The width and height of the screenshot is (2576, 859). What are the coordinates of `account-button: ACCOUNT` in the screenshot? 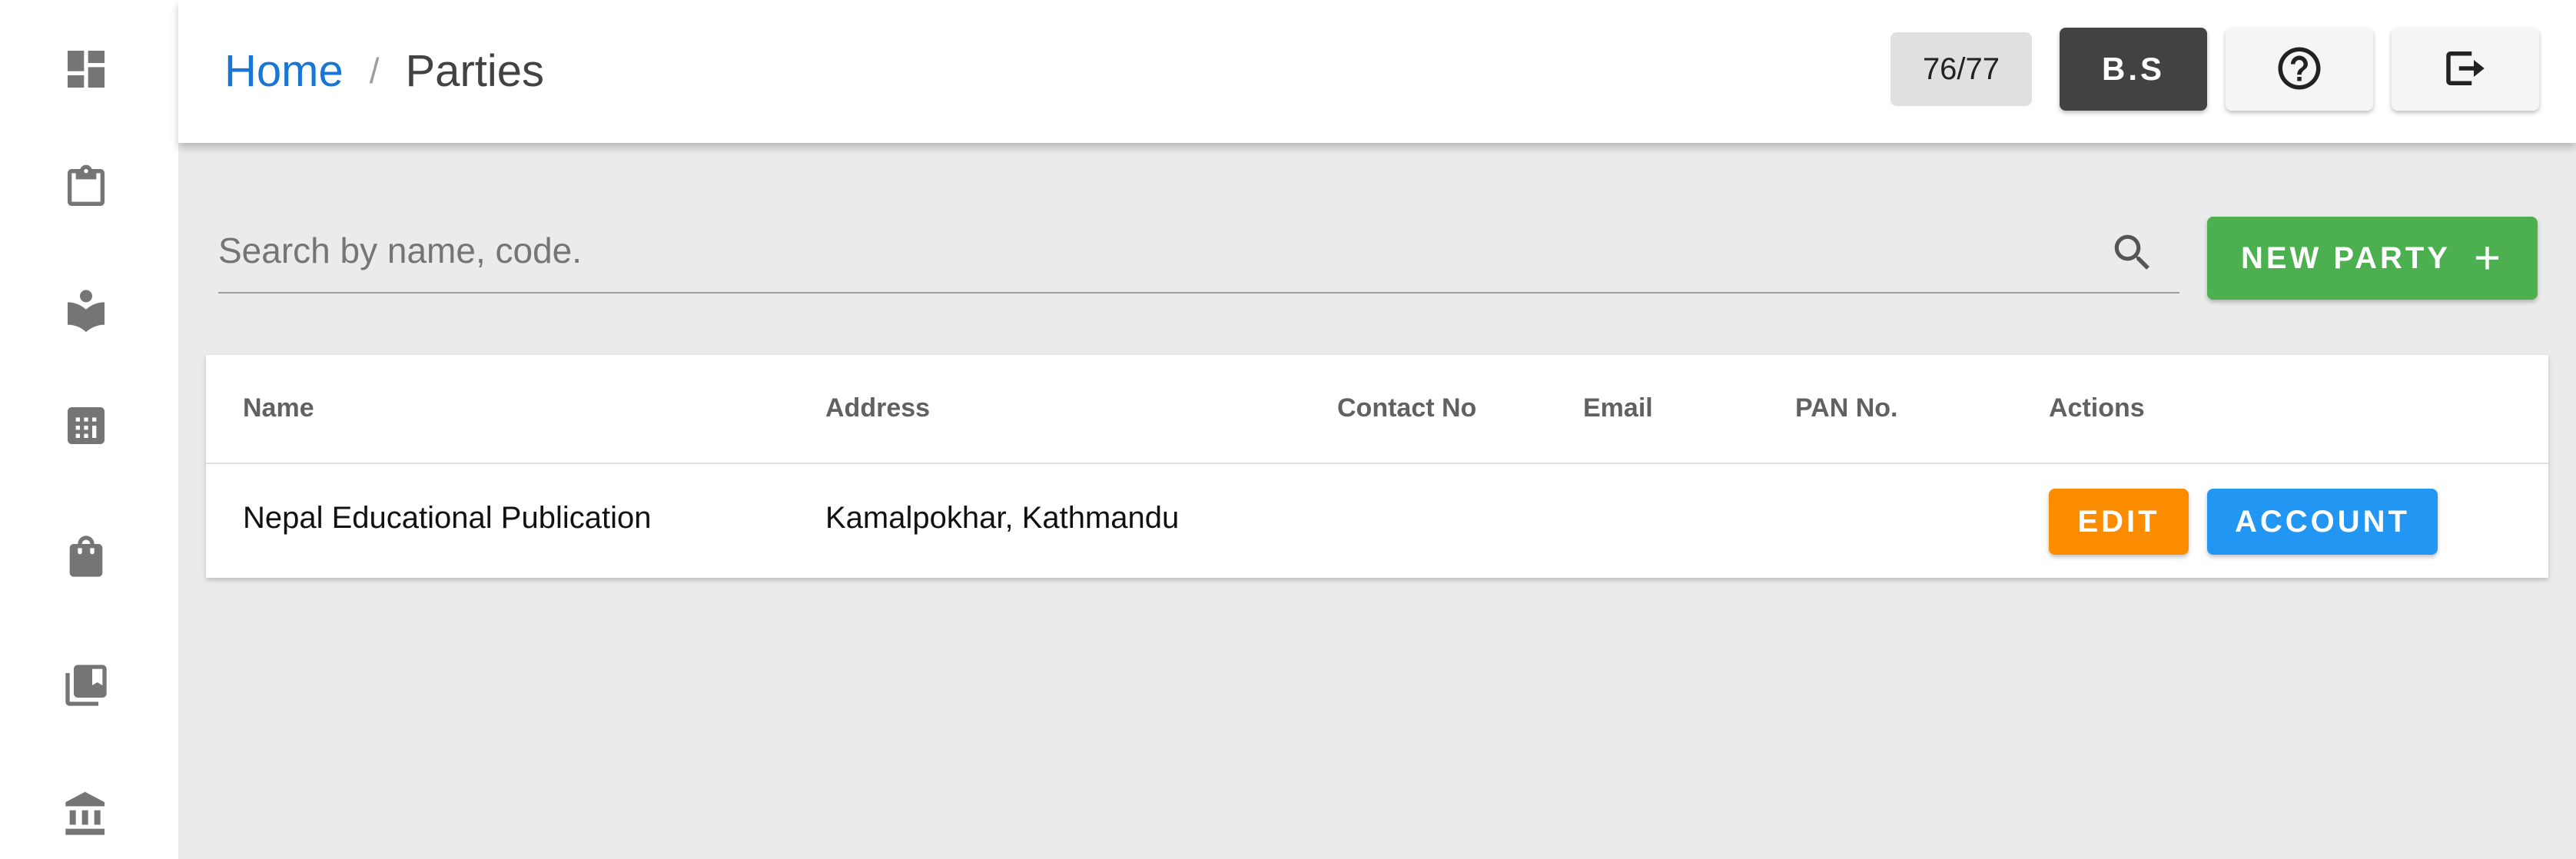 It's located at (2322, 522).